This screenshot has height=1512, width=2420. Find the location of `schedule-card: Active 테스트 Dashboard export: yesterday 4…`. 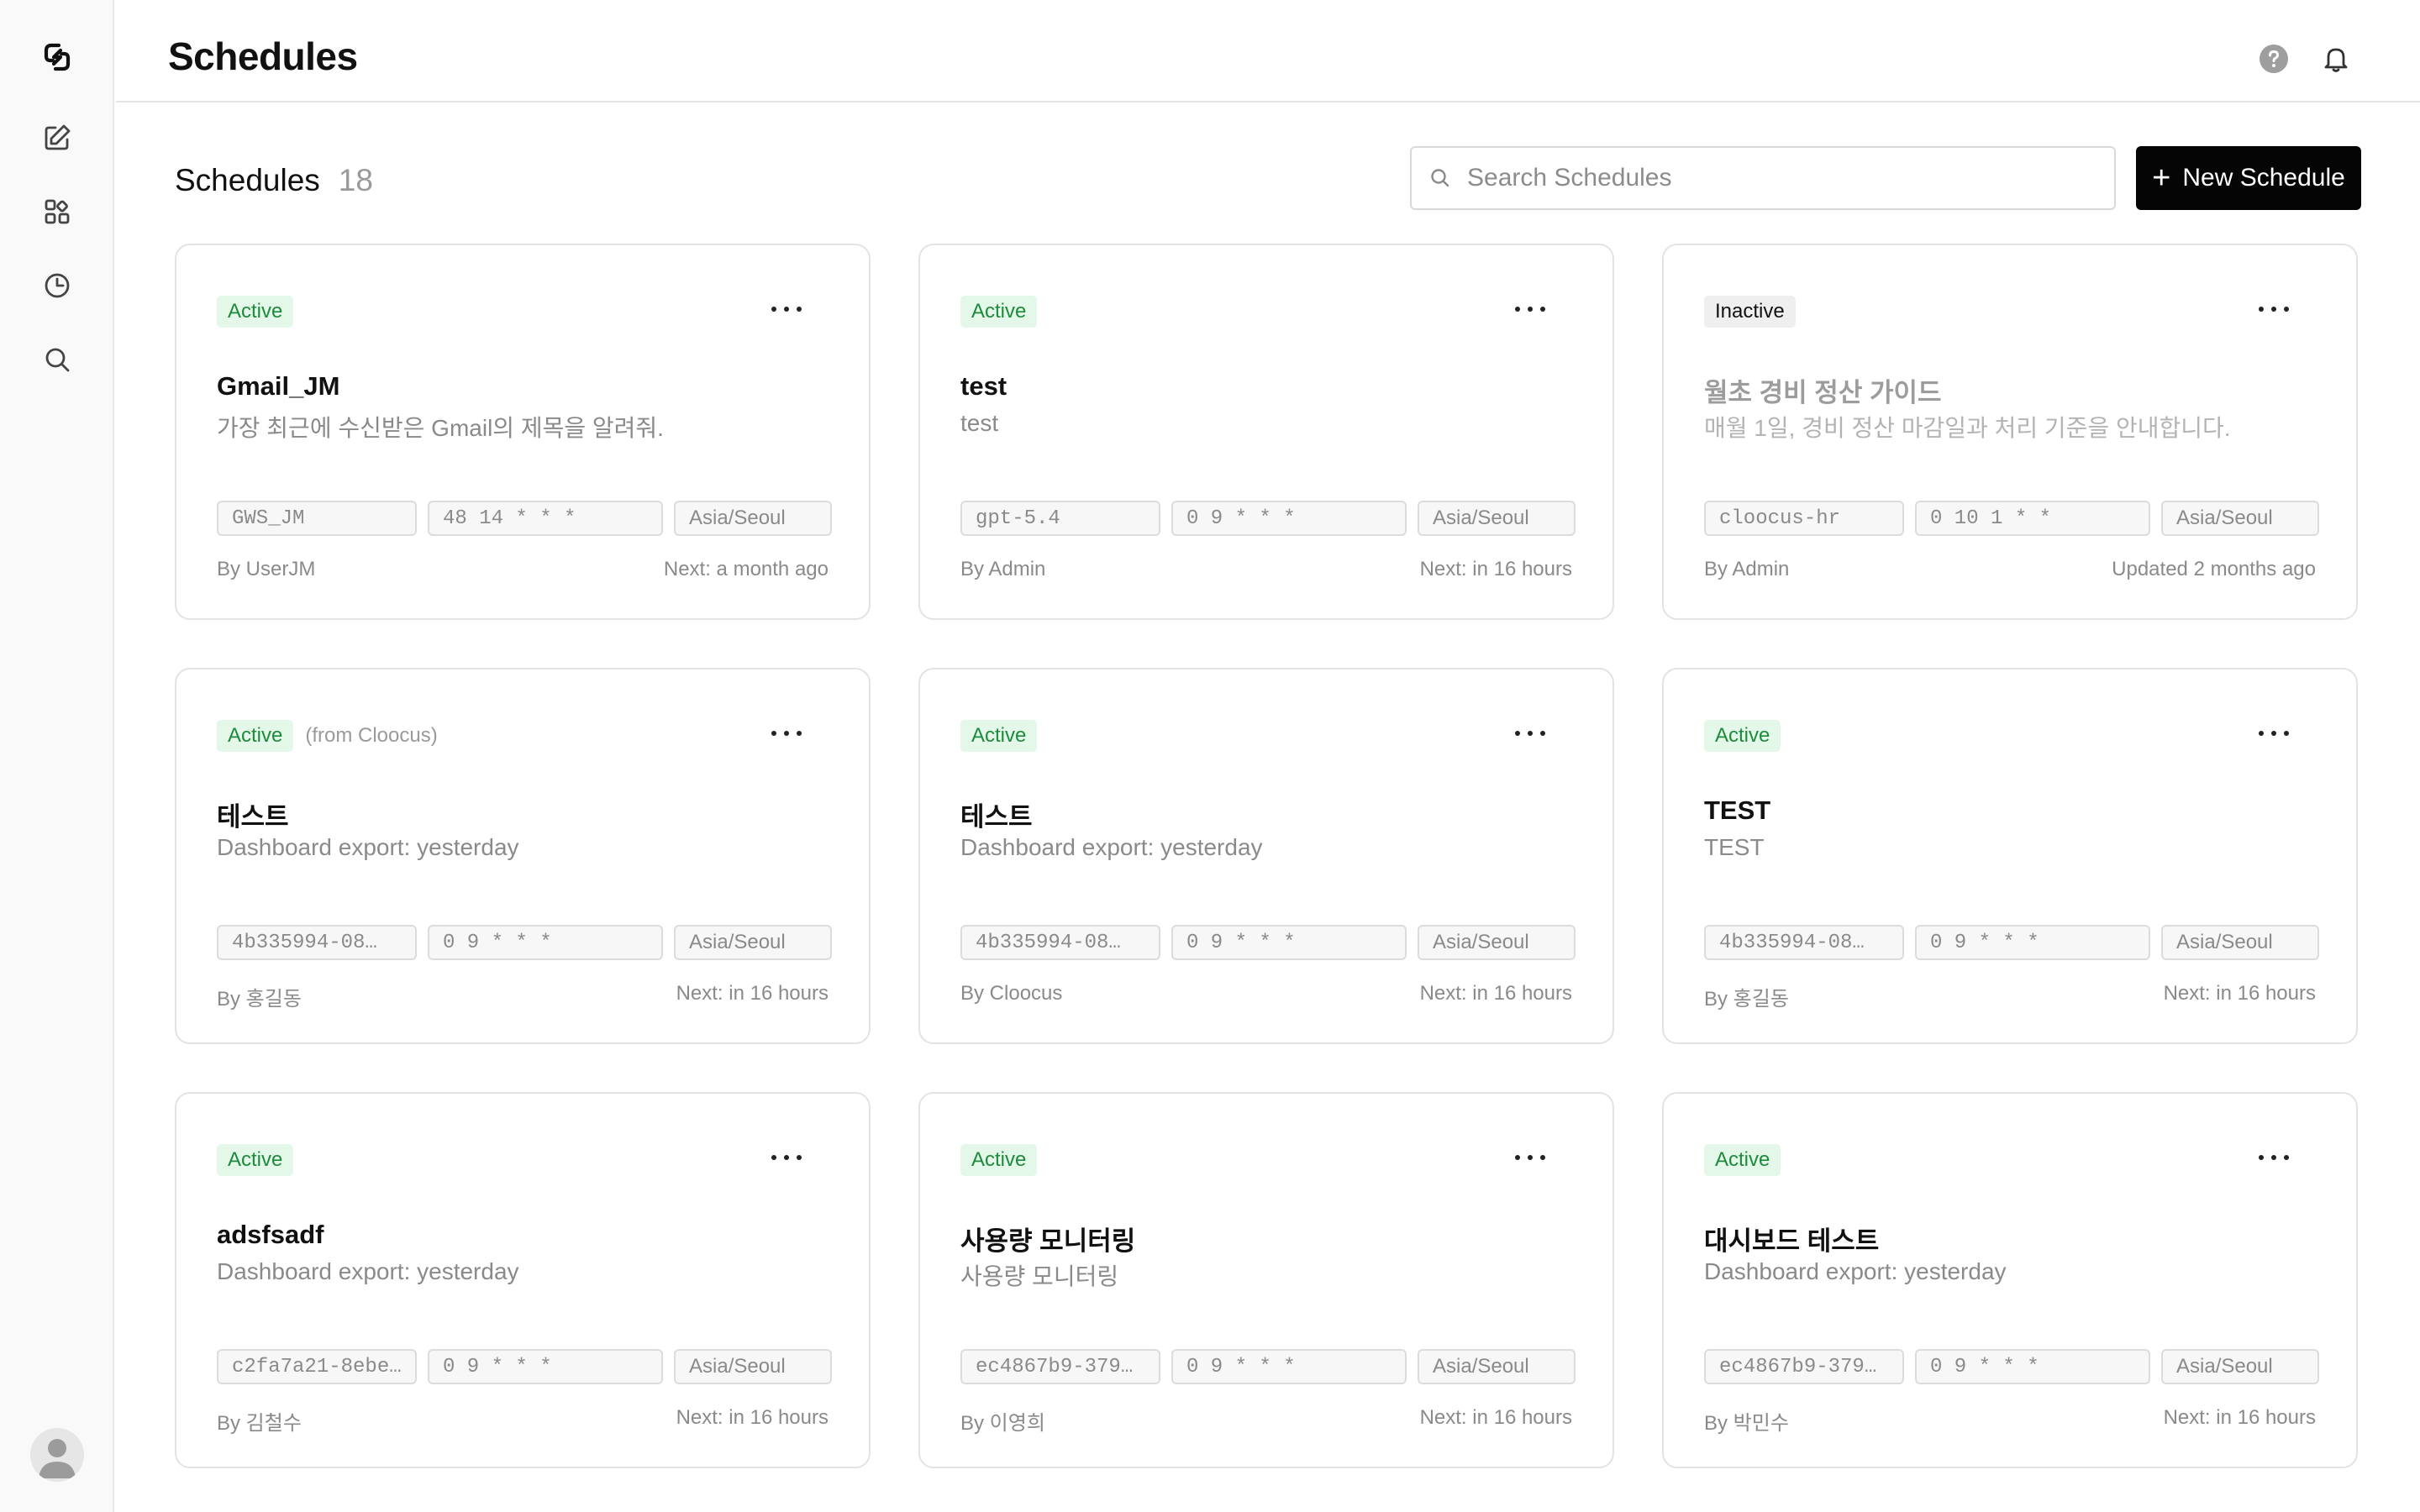

schedule-card: Active 테스트 Dashboard export: yesterday 4… is located at coordinates (1266, 856).